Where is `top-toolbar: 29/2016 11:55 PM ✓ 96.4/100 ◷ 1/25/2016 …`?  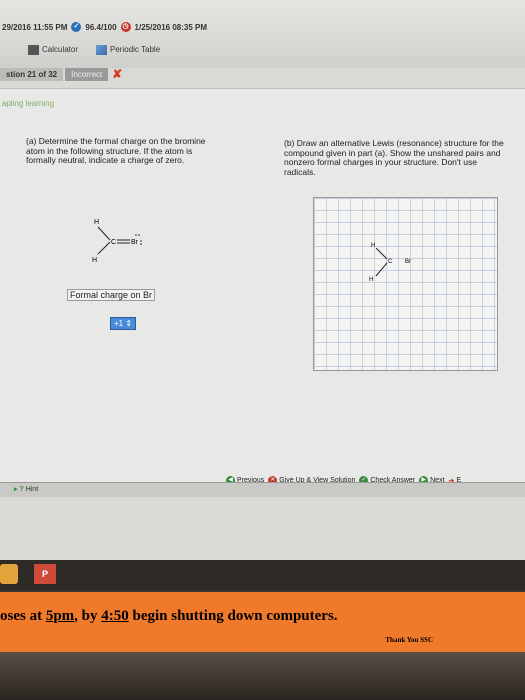 top-toolbar: 29/2016 11:55 PM ✓ 96.4/100 ◷ 1/25/2016 … is located at coordinates (262, 34).